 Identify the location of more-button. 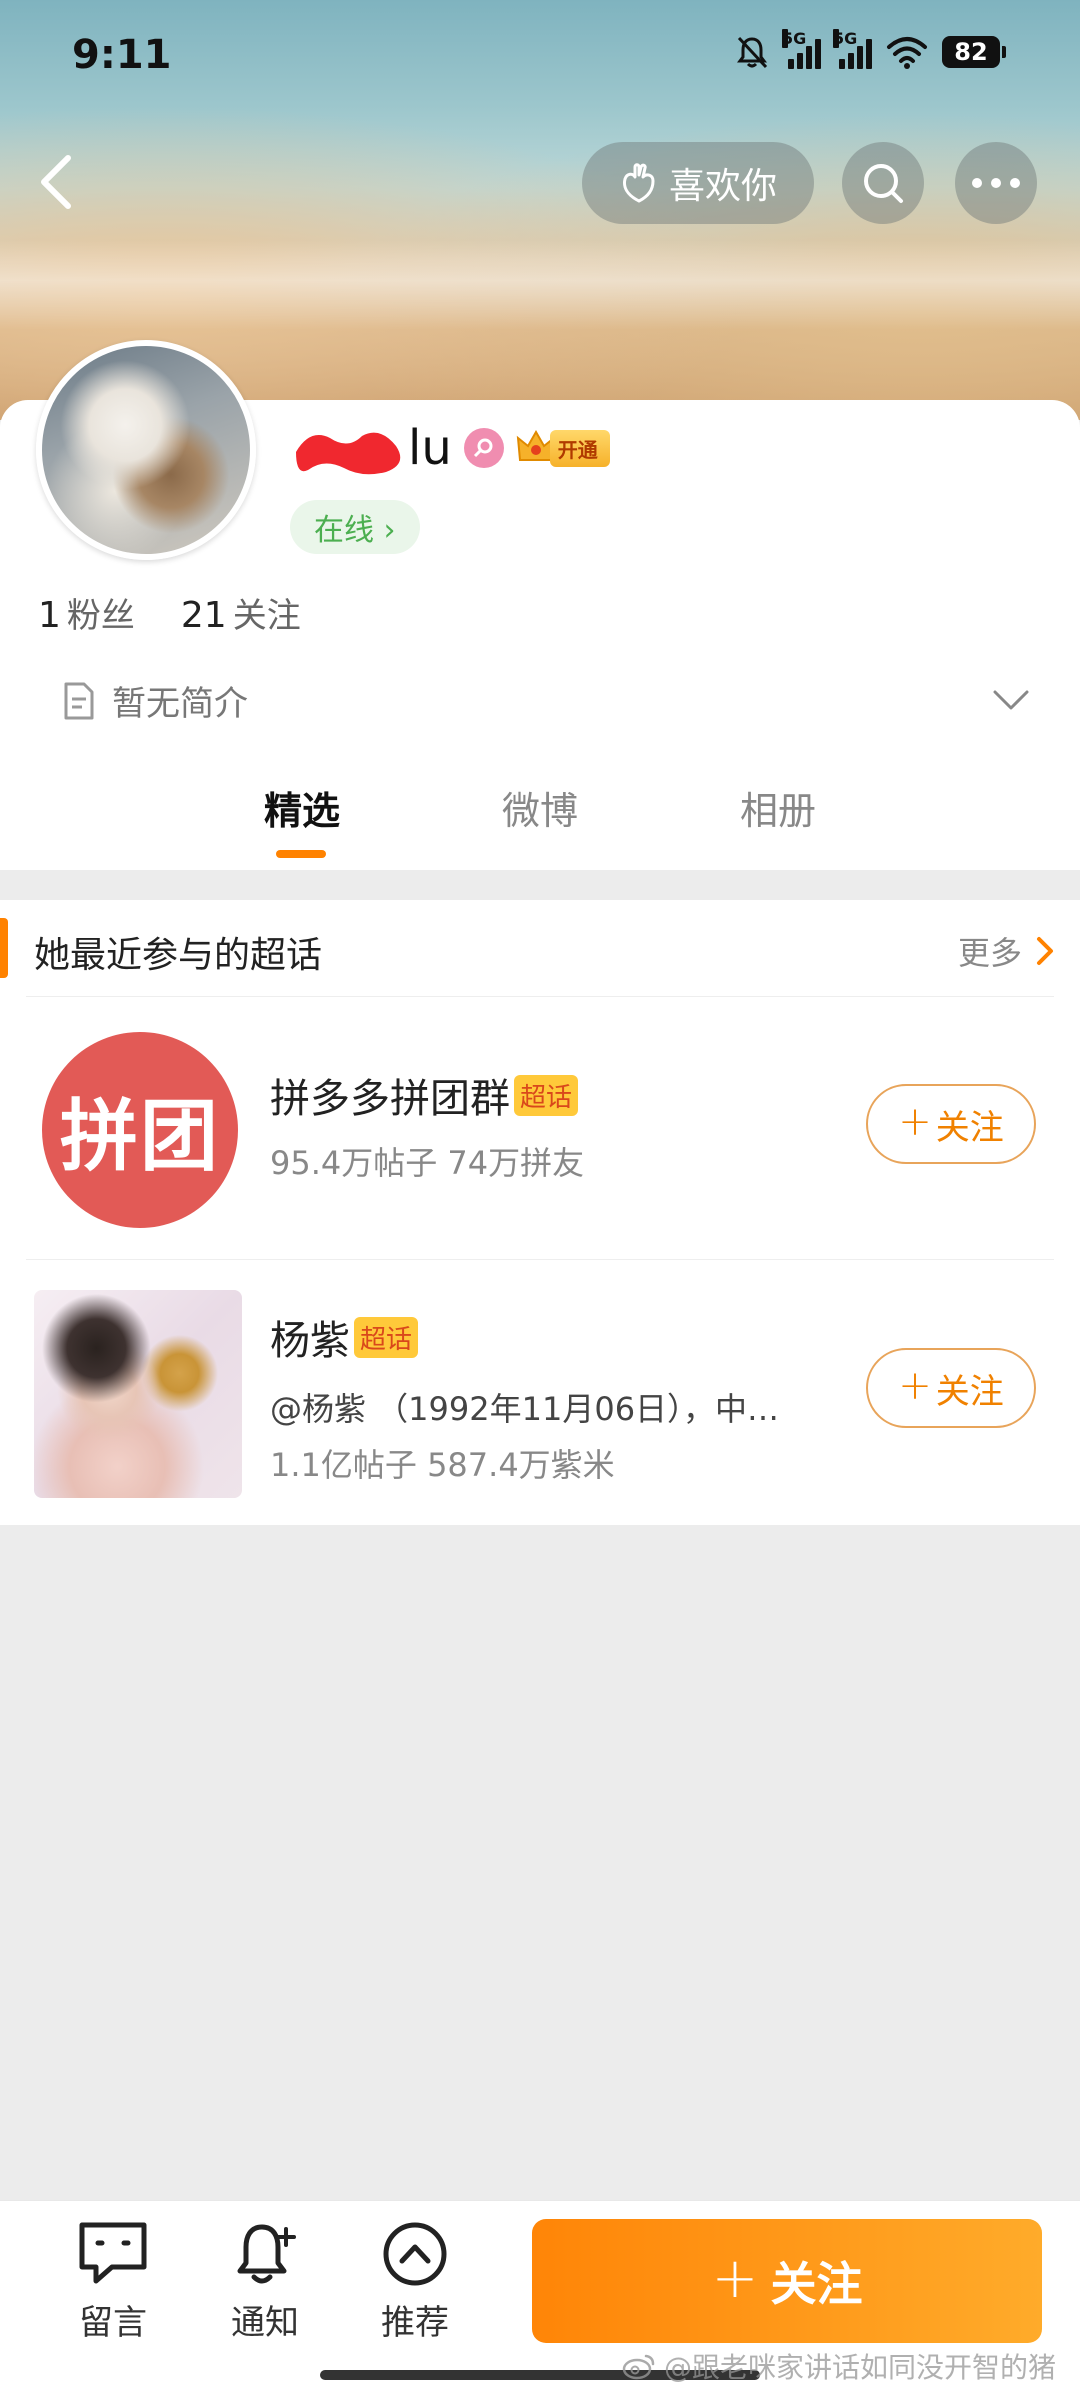
(996, 183).